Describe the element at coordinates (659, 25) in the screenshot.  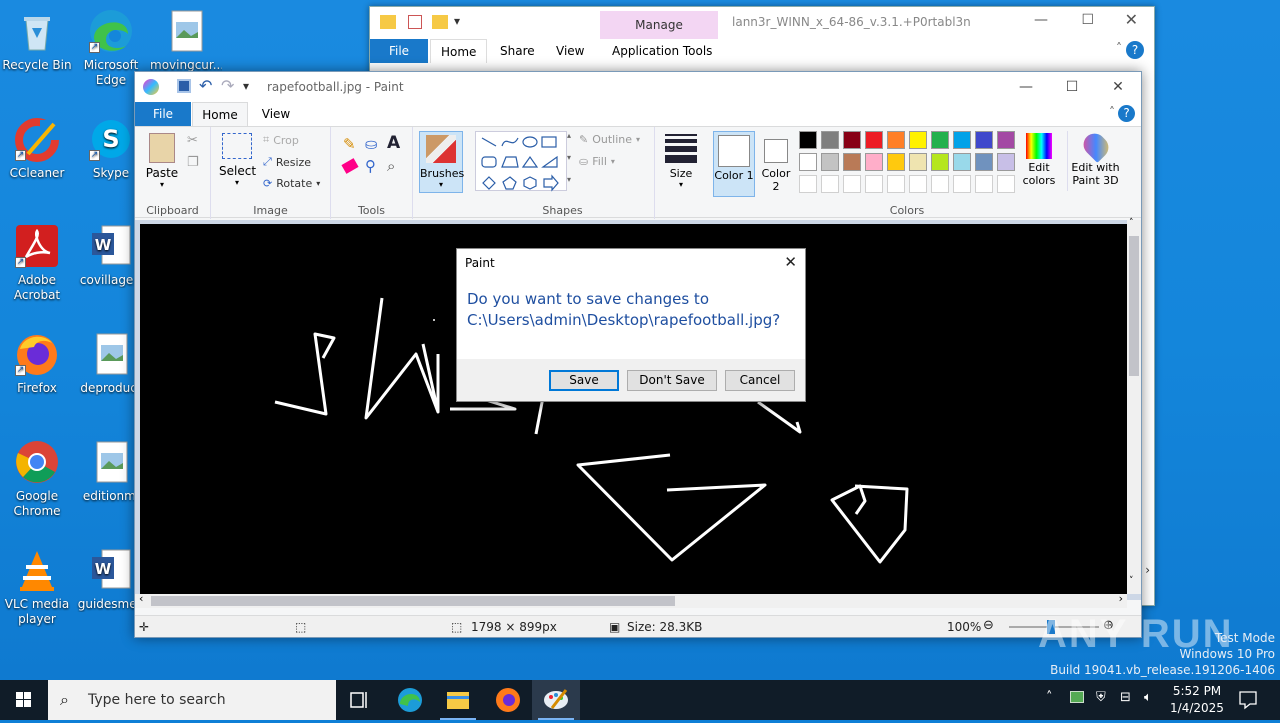
I see `manage-tab: Manage` at that location.